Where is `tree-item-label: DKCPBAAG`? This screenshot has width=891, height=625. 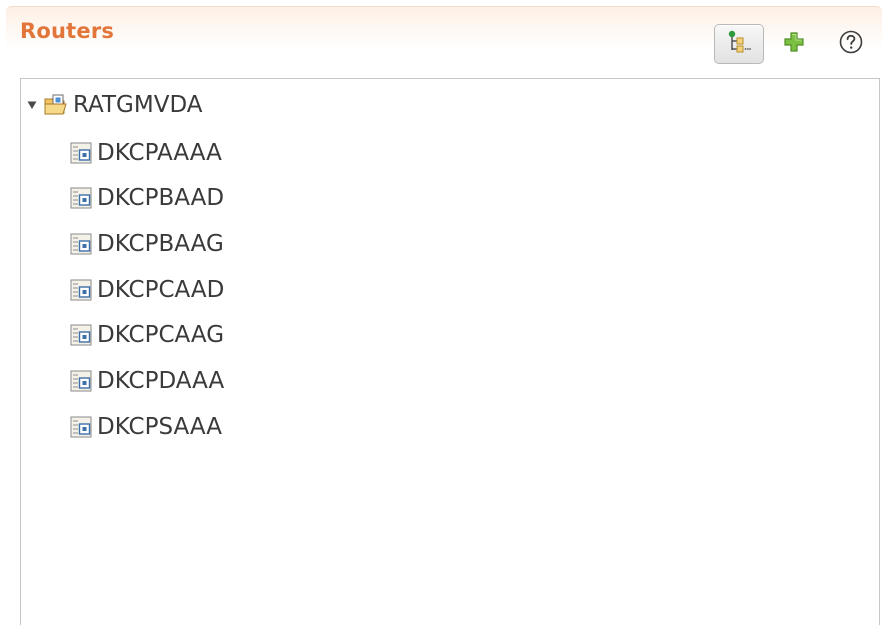 tree-item-label: DKCPBAAG is located at coordinates (160, 243).